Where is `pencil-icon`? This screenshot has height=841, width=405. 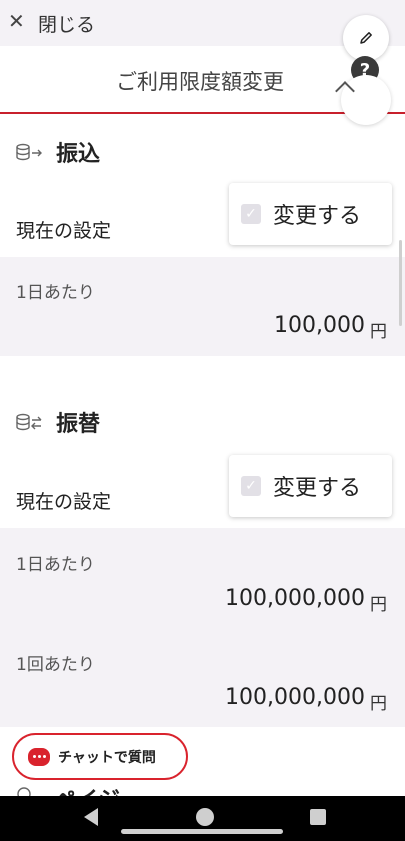
pencil-icon is located at coordinates (366, 38).